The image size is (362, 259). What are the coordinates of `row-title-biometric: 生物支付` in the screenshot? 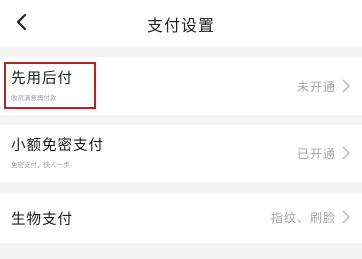 It's located at (42, 220).